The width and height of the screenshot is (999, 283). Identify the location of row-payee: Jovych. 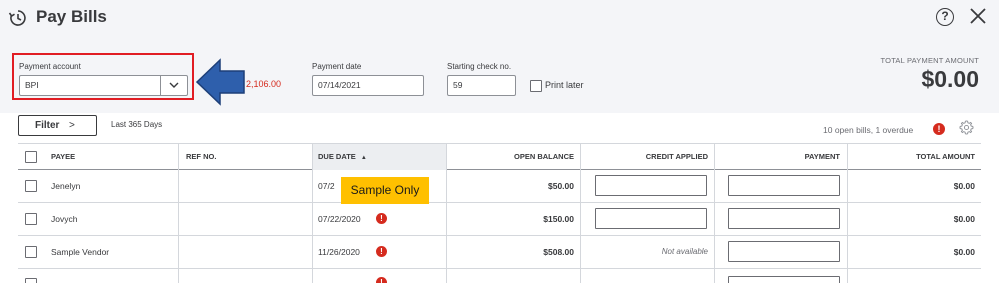
(64, 219).